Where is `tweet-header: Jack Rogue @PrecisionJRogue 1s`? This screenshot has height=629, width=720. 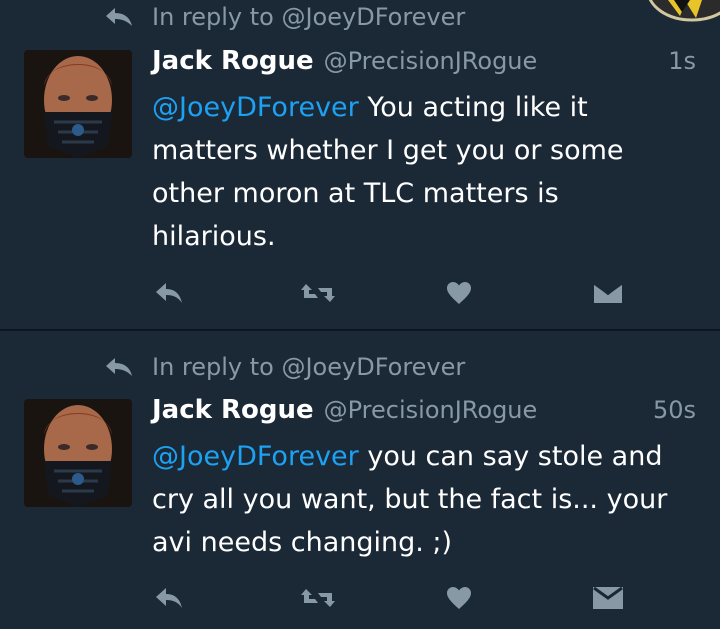 tweet-header: Jack Rogue @PrecisionJRogue 1s is located at coordinates (424, 63).